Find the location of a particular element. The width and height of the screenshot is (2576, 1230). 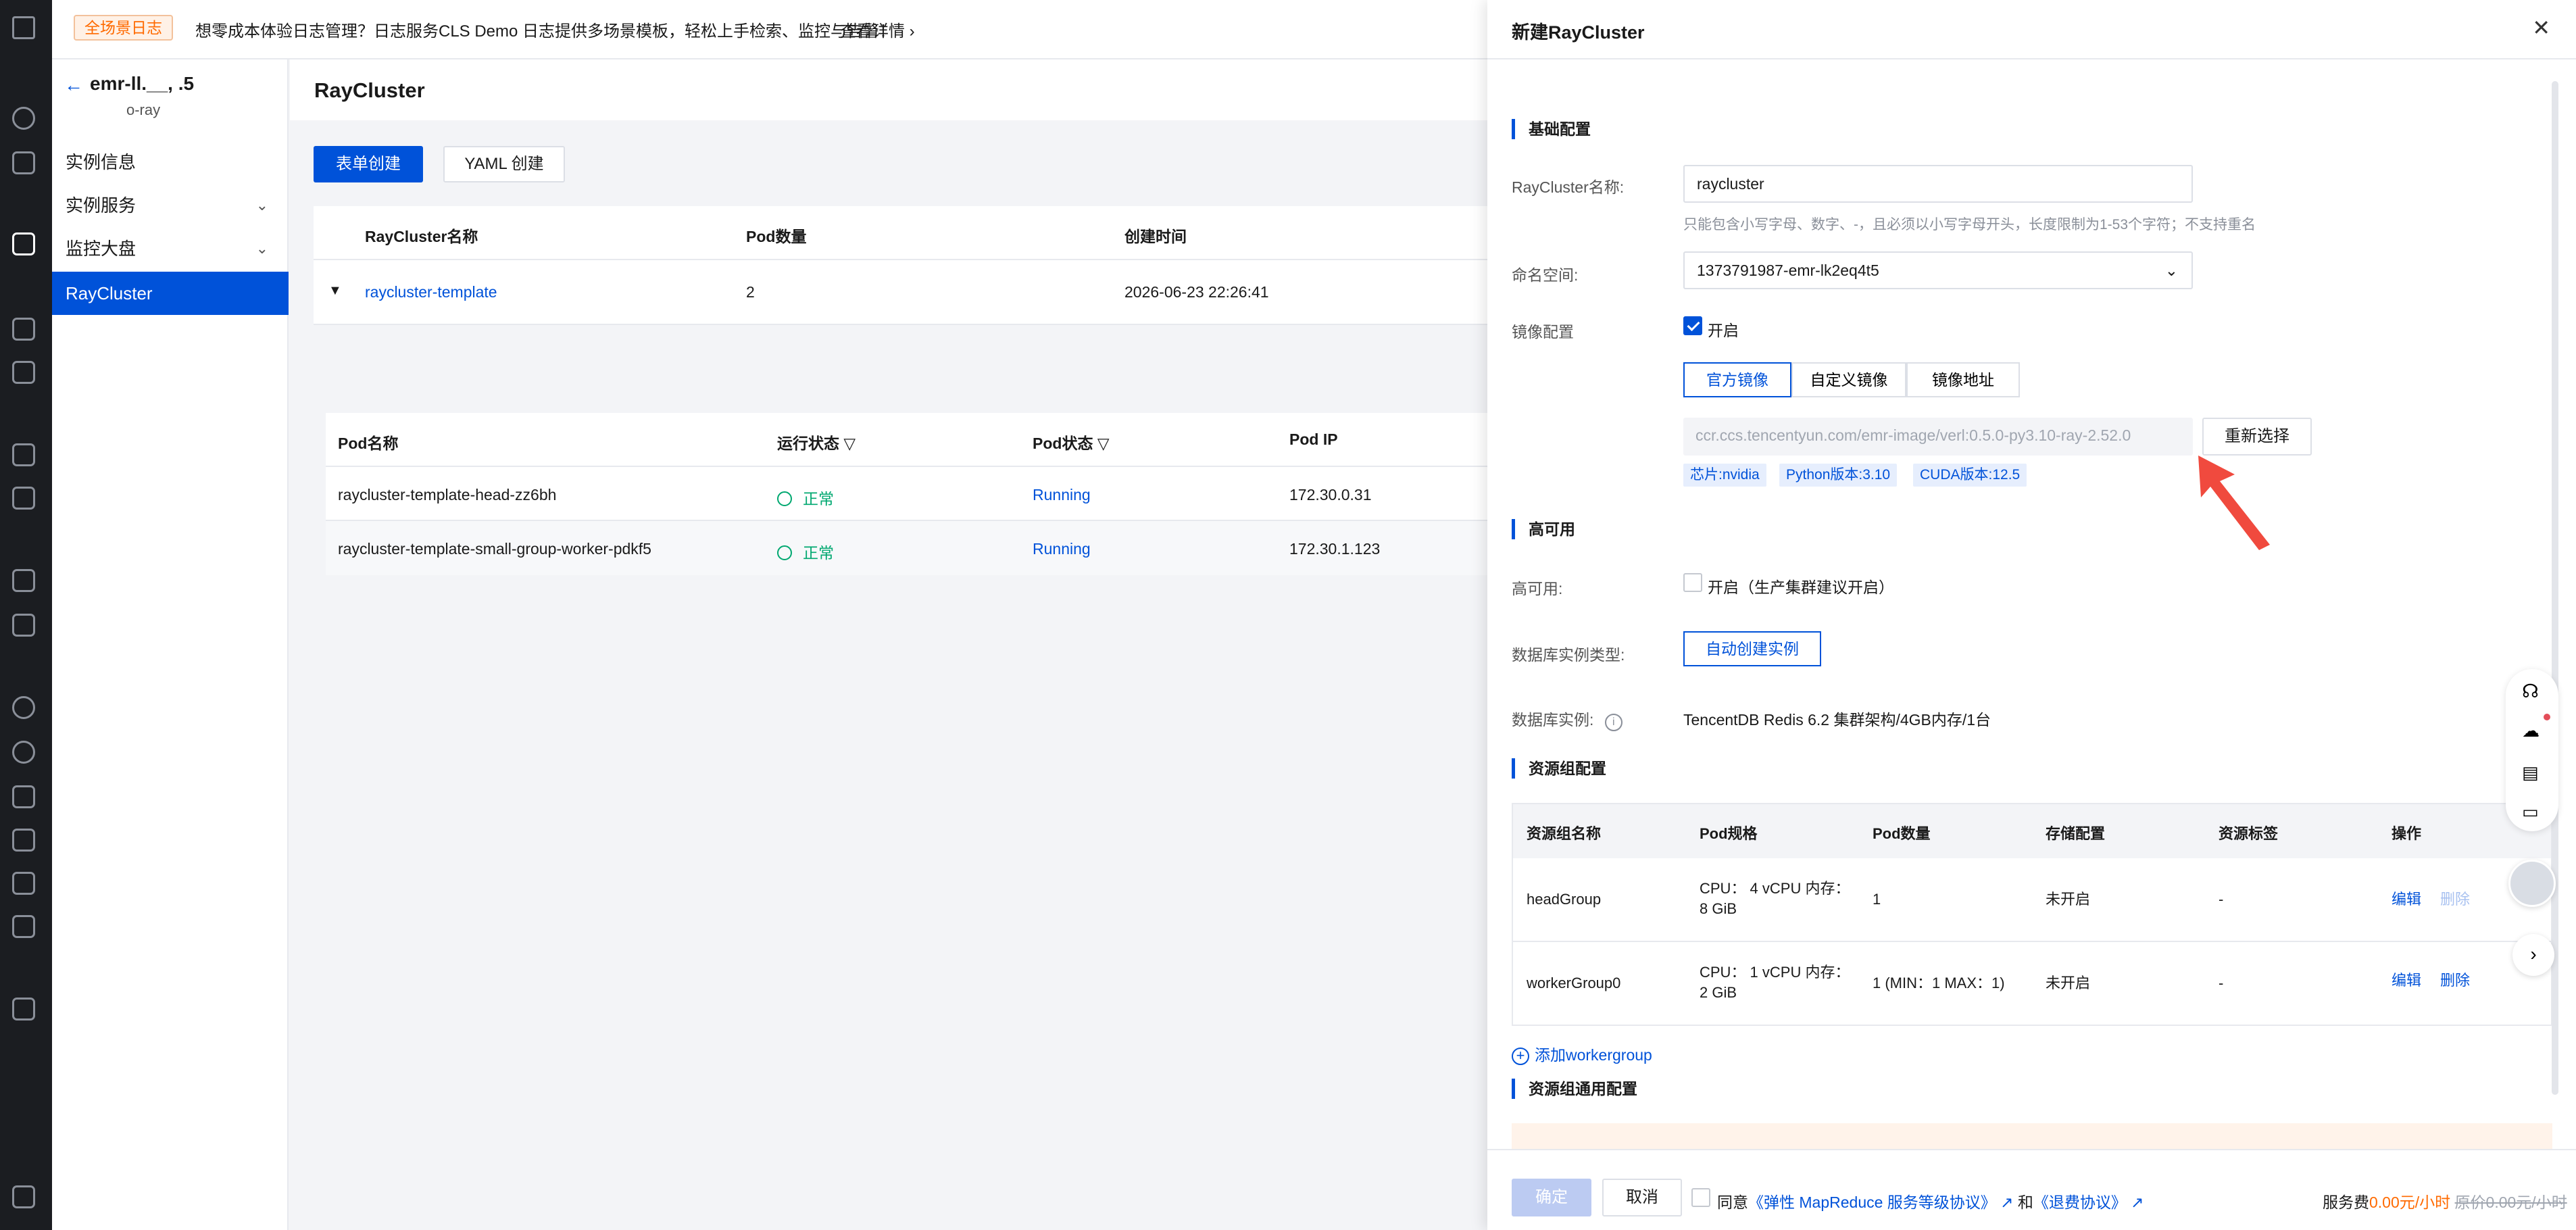

fee-value: 0.00元/小时 is located at coordinates (2410, 1203).